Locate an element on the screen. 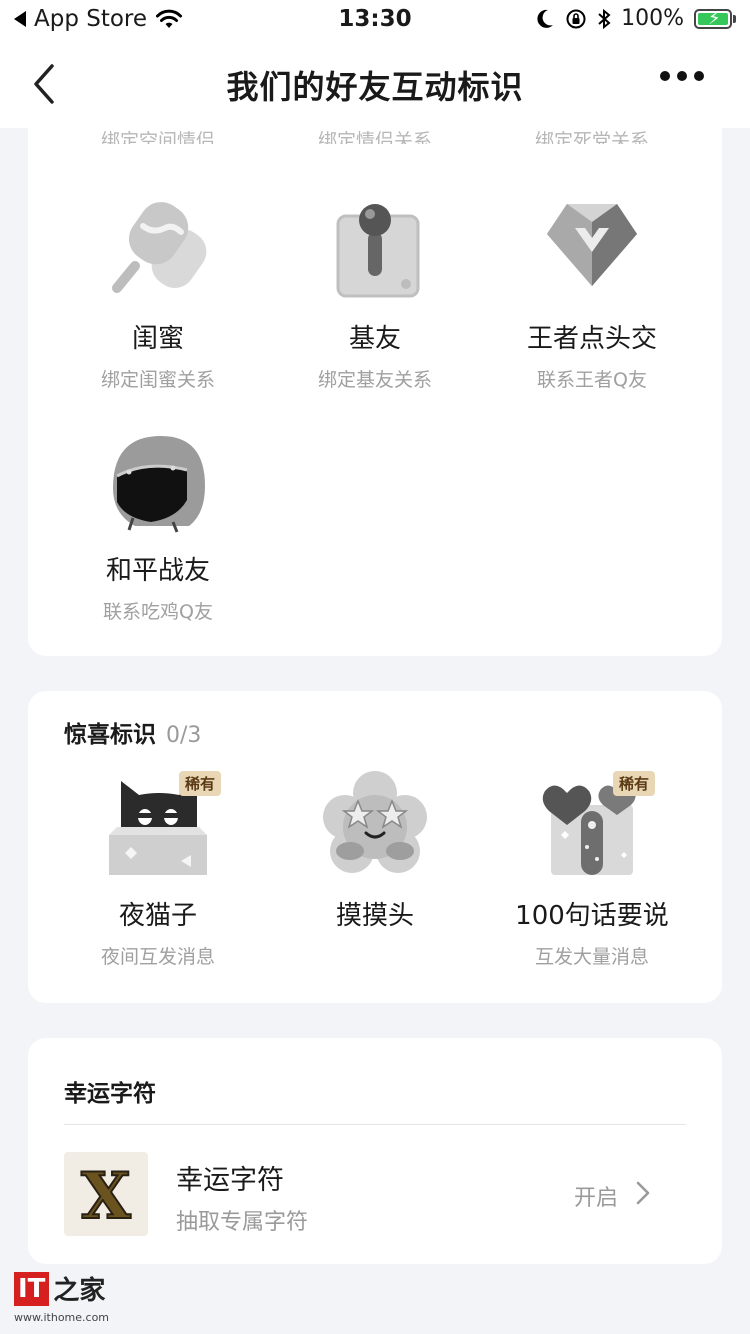  lucky-character-thumbnail: X is located at coordinates (106, 1194).